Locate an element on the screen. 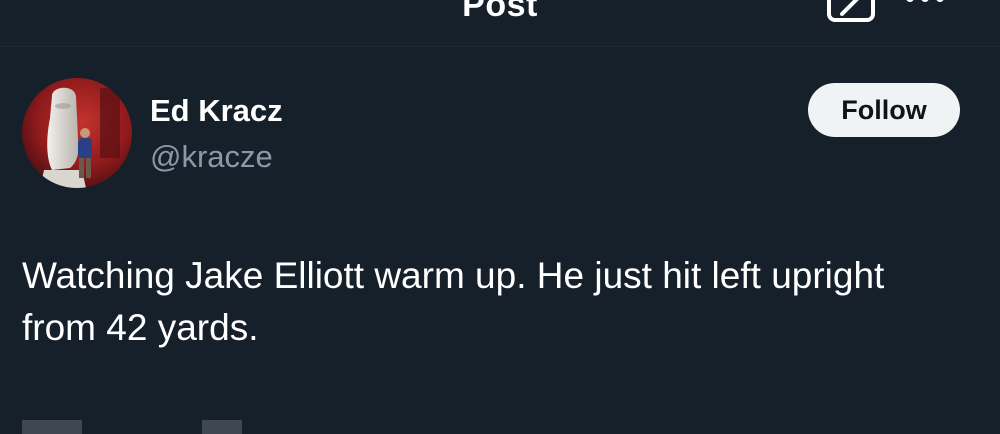 Image resolution: width=1000 pixels, height=434 pixels. compose-icon is located at coordinates (851, 11).